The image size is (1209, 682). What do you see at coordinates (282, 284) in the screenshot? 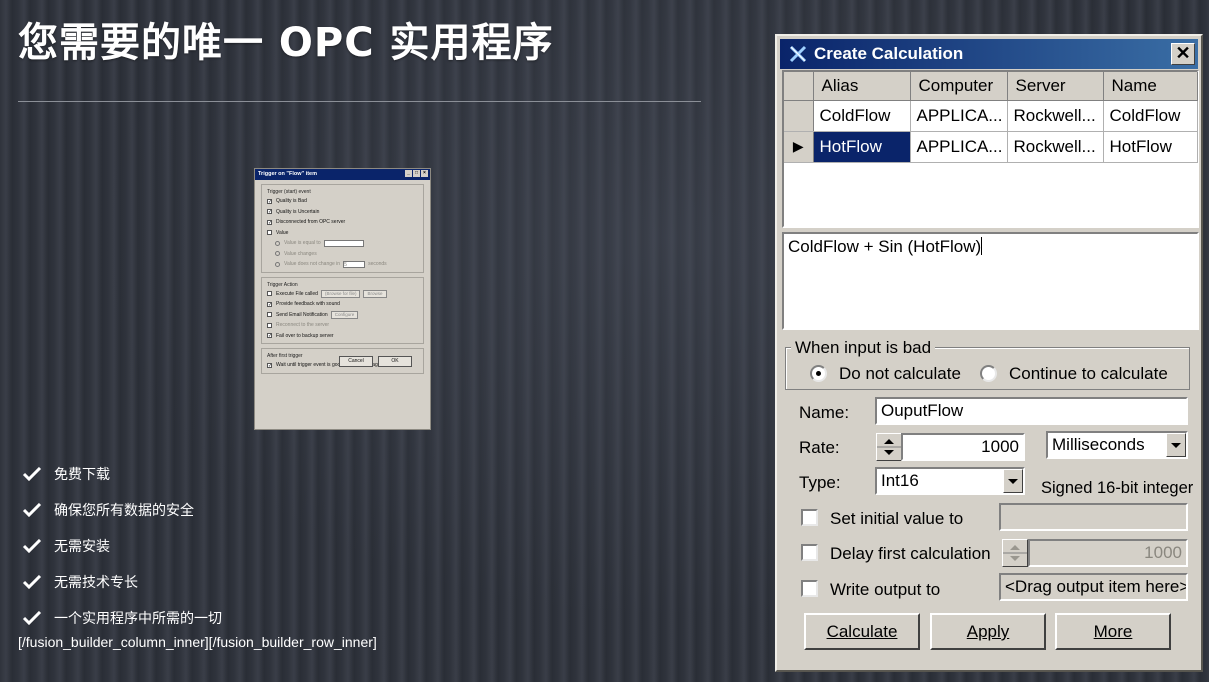
I see `mini-action-title: Trigger Action` at bounding box center [282, 284].